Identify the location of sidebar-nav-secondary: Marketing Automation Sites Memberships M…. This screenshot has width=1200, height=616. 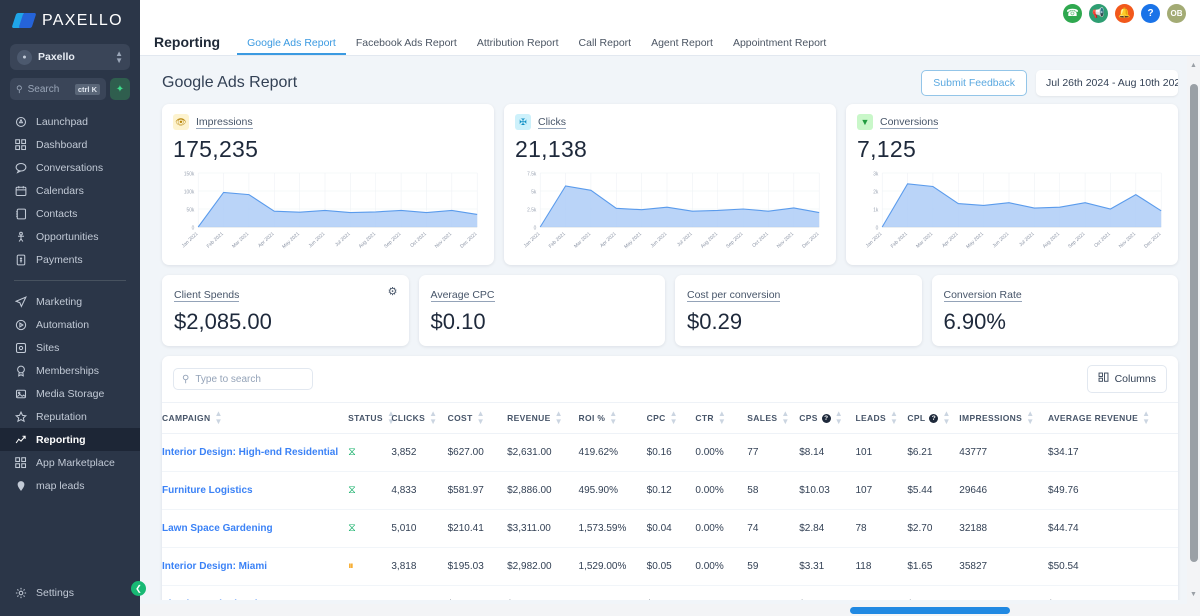
(70, 393).